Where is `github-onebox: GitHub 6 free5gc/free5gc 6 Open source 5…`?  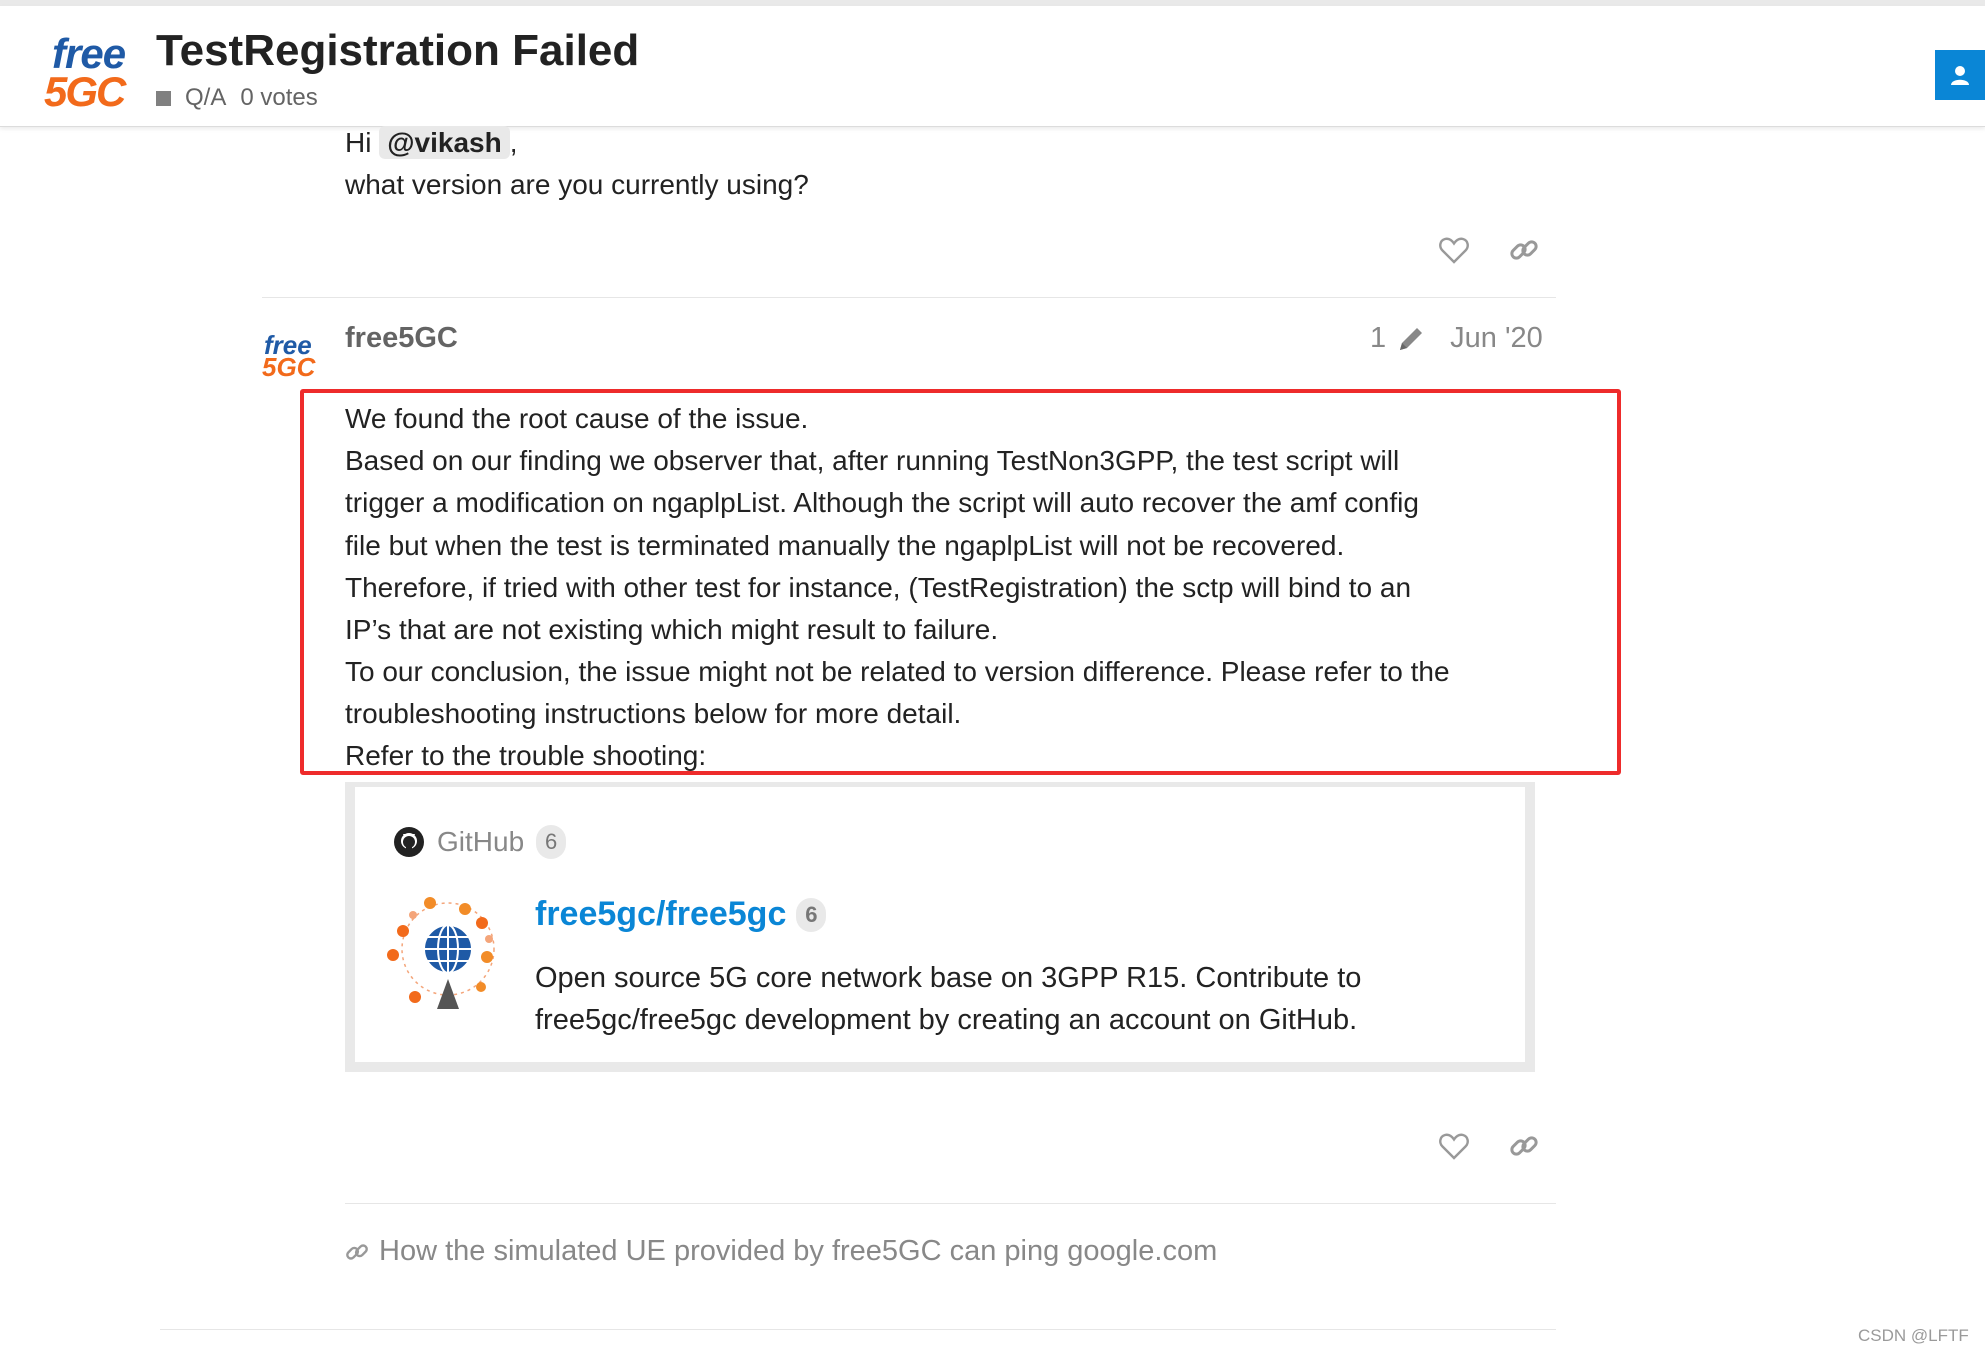 github-onebox: GitHub 6 free5gc/free5gc 6 Open source 5… is located at coordinates (940, 927).